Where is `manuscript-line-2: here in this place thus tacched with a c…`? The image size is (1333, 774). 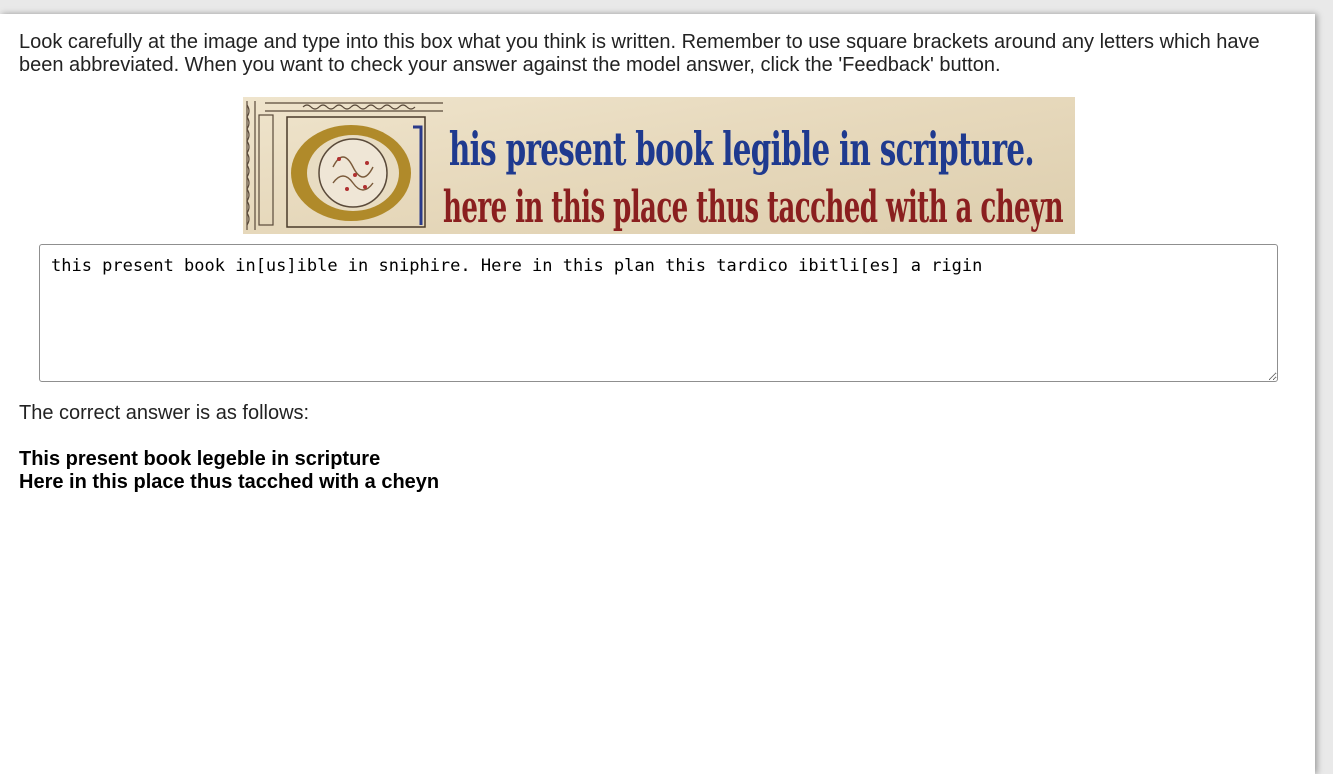 manuscript-line-2: here in this place thus tacched with a c… is located at coordinates (753, 207).